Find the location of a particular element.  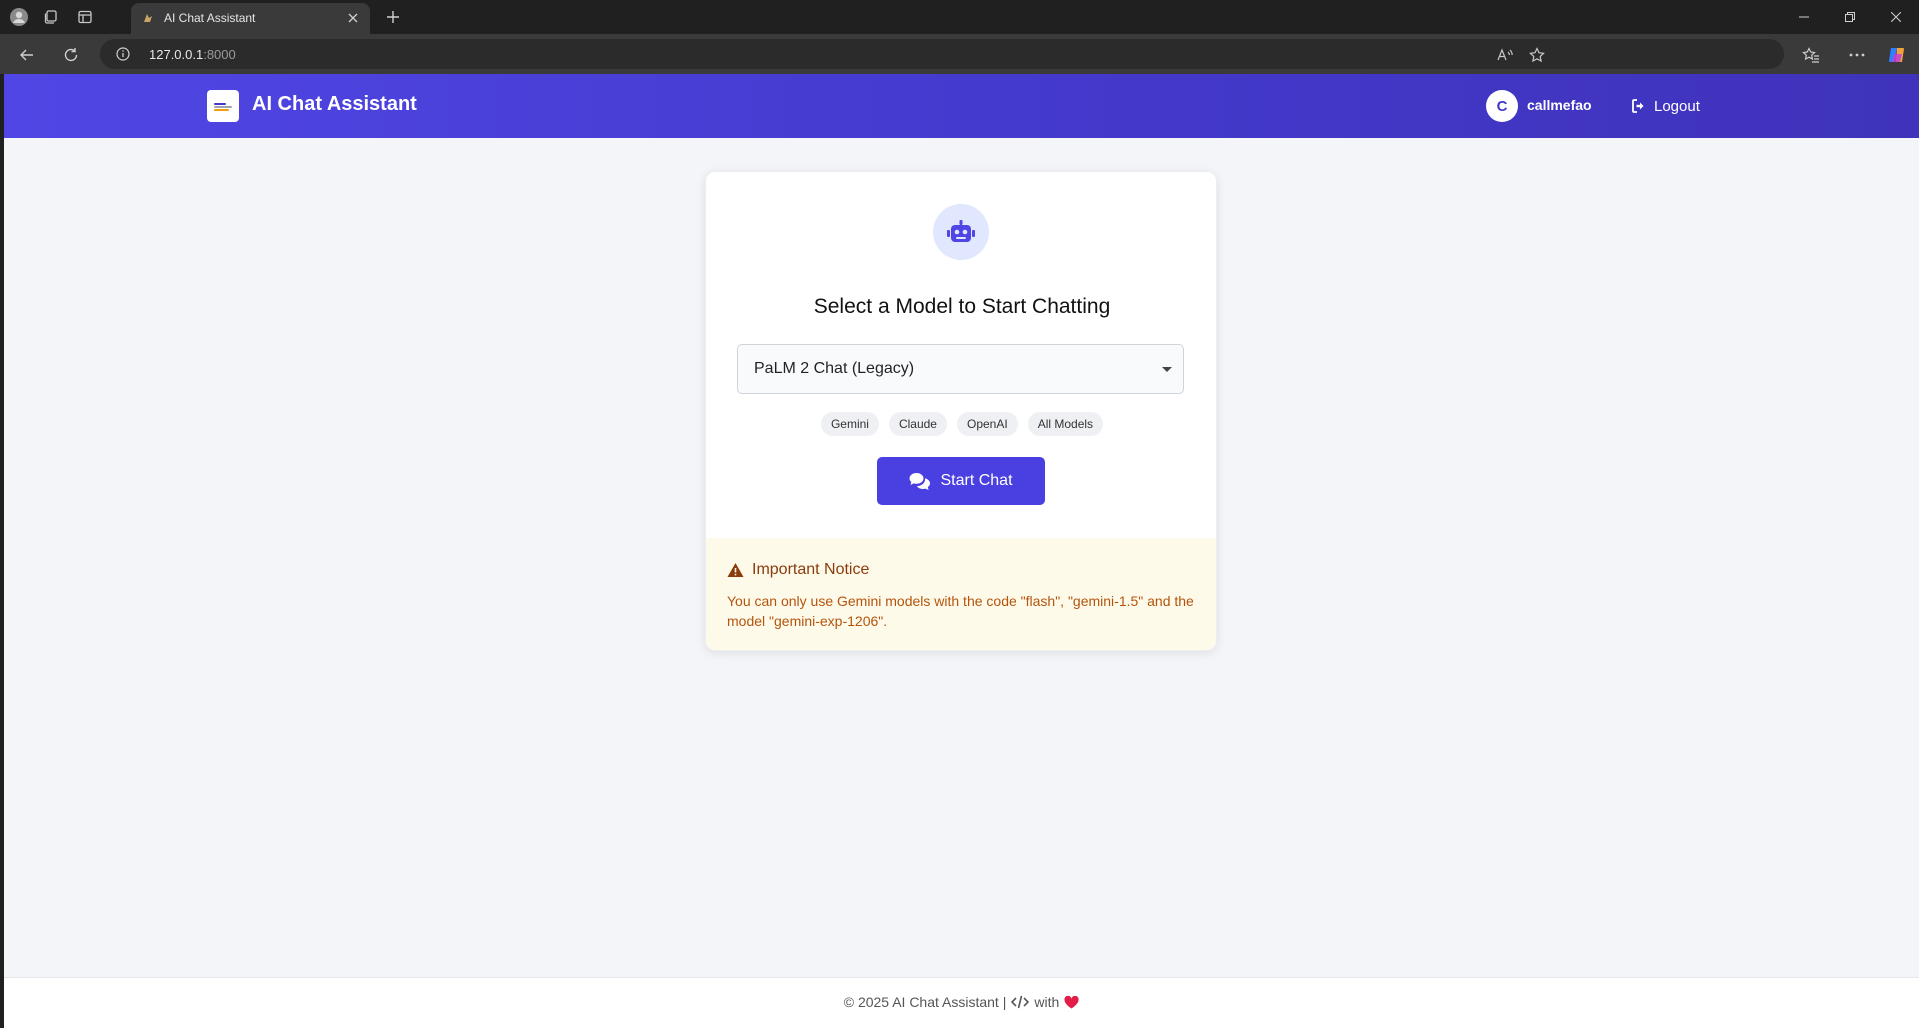

model-filter-pills: Gemini Claude OpenAI All Models is located at coordinates (961, 424).